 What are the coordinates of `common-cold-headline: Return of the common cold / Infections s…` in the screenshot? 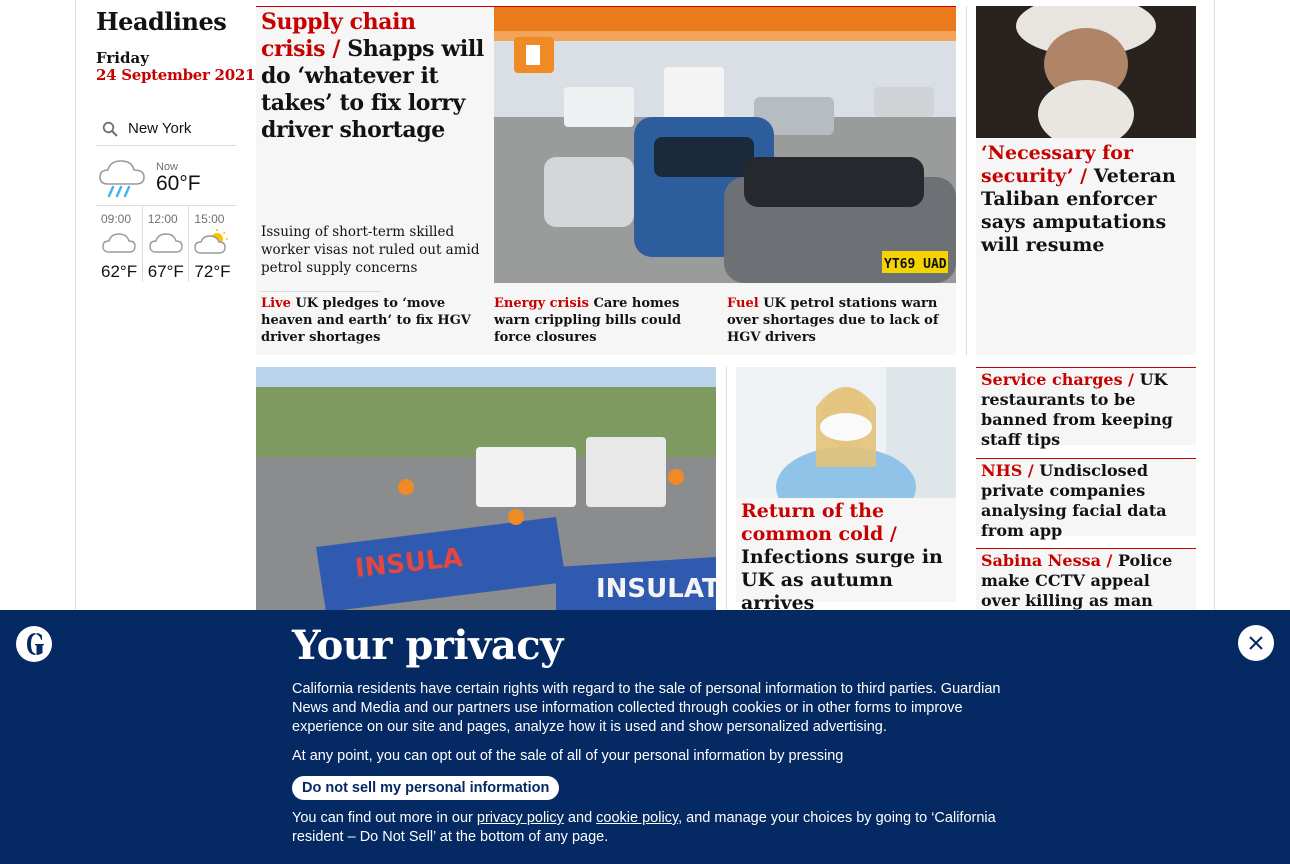 It's located at (846, 557).